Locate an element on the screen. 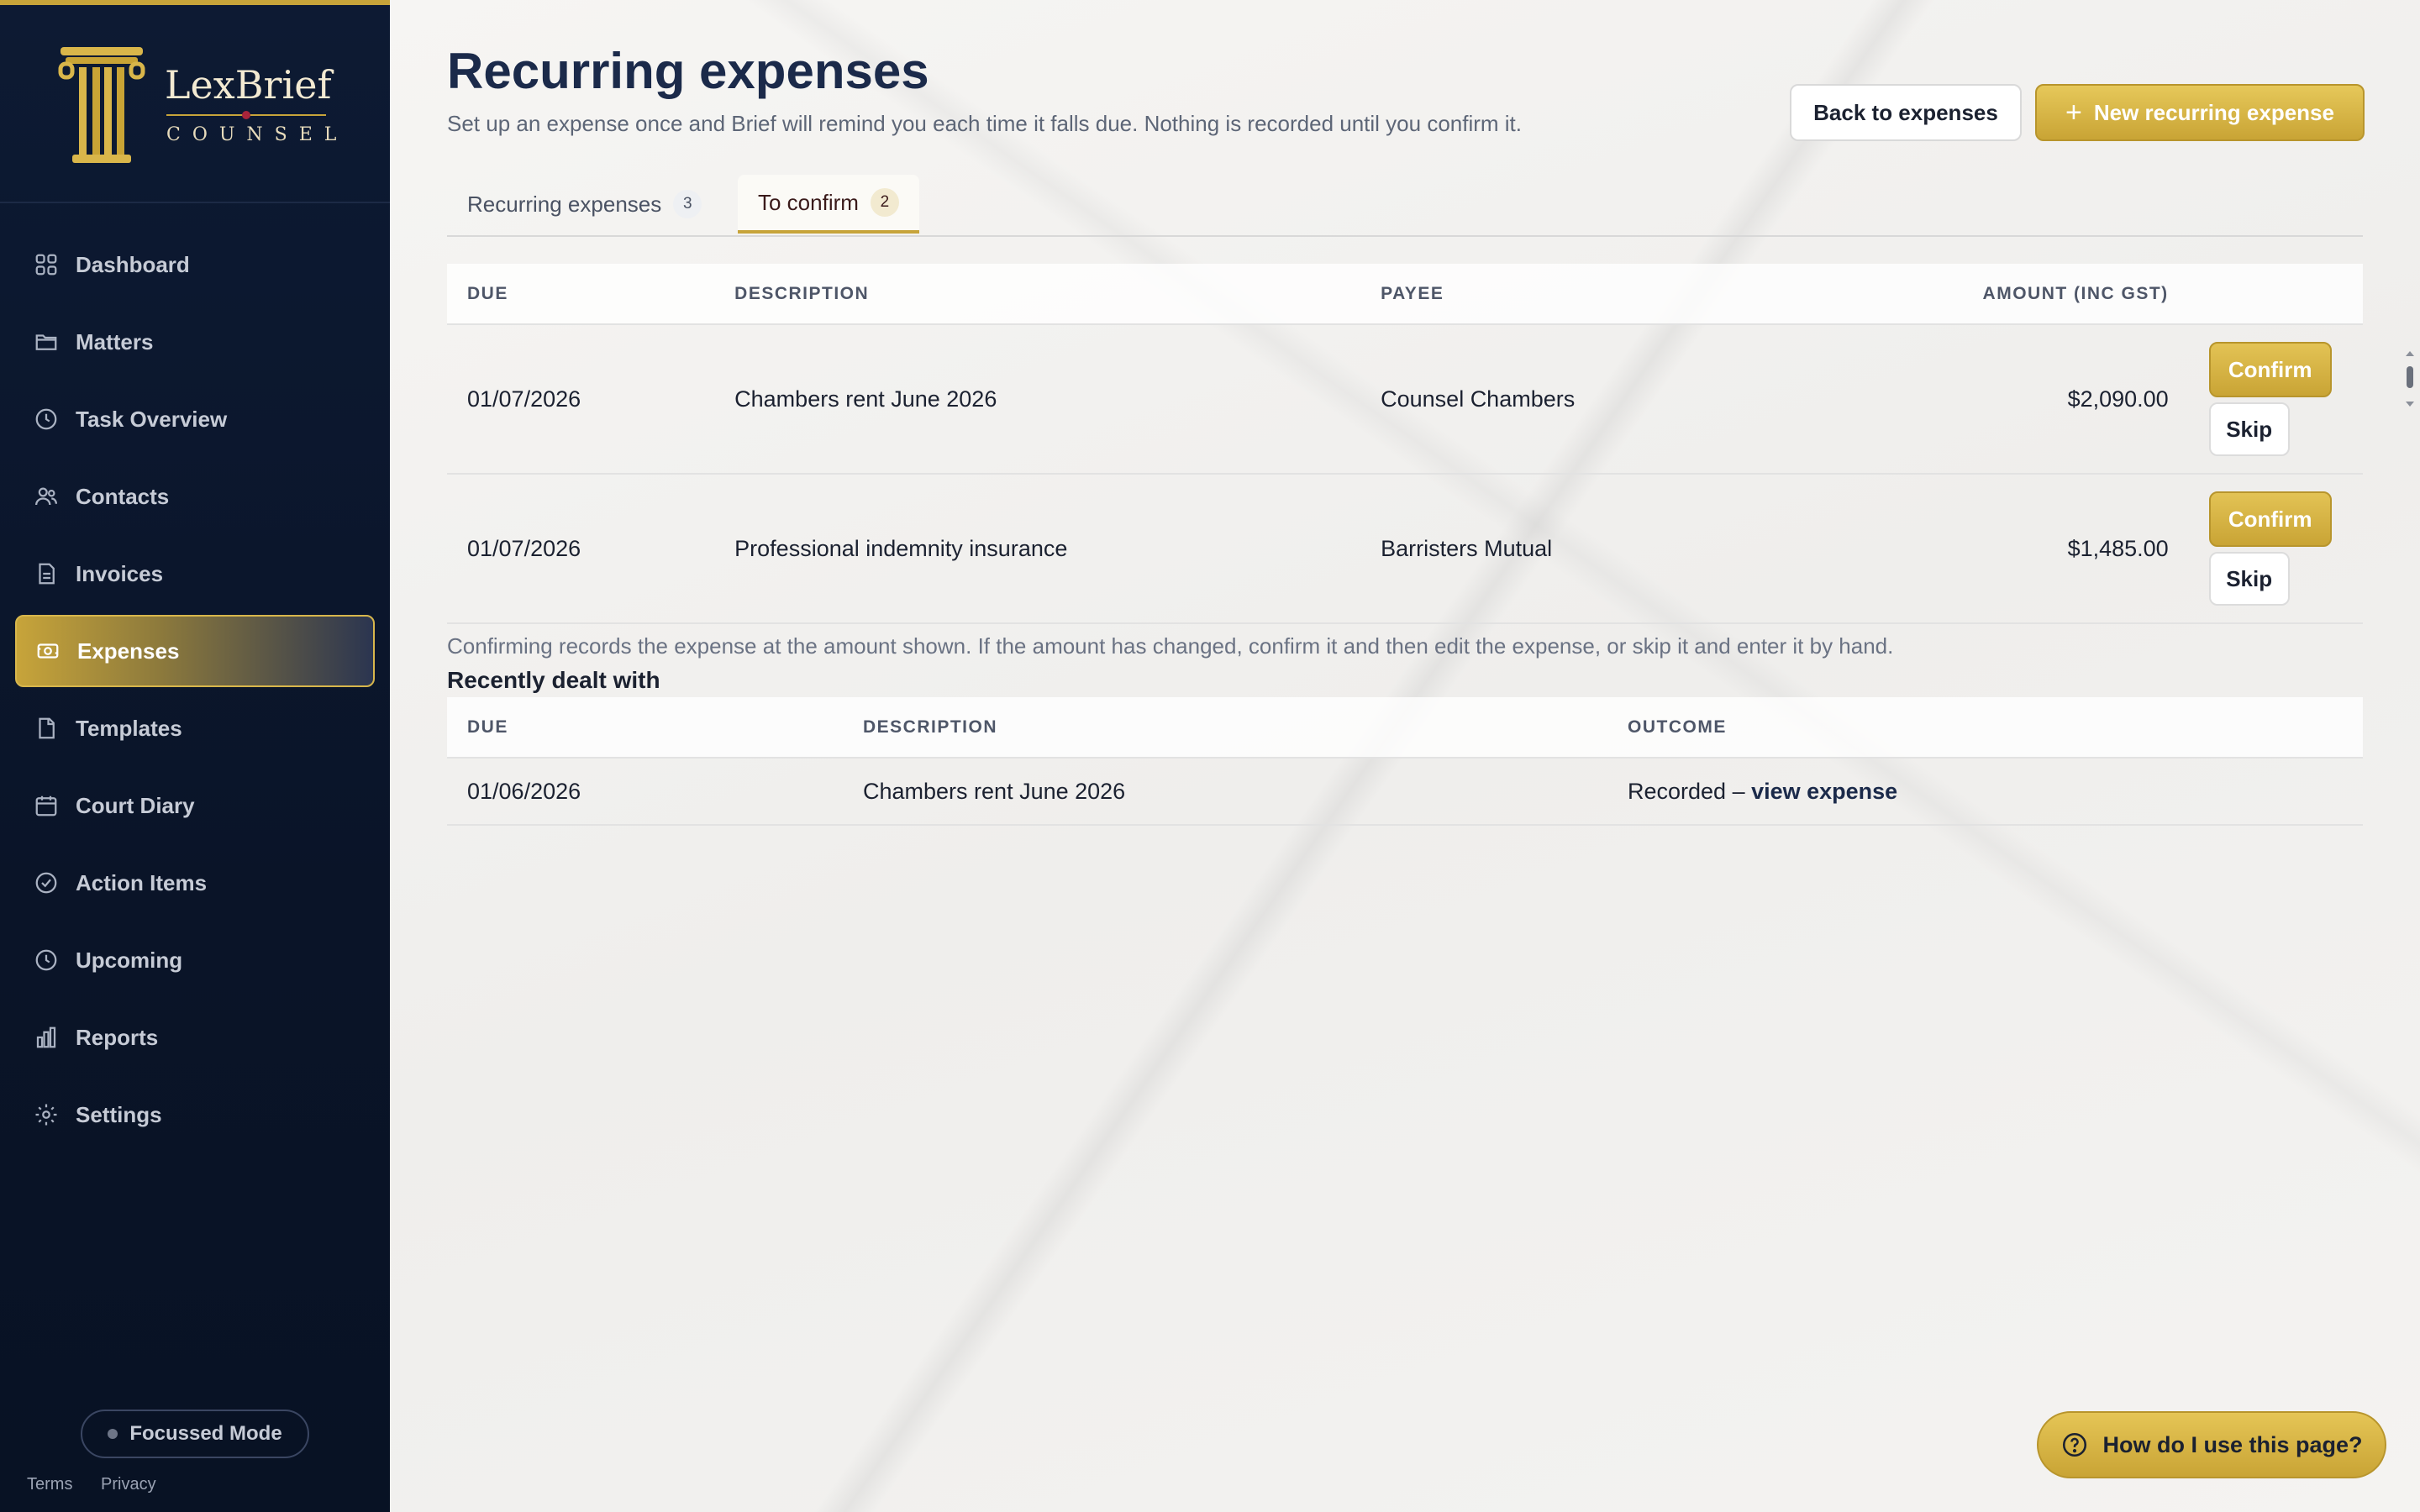 Image resolution: width=2420 pixels, height=1512 pixels. sidebar-item-label: Matters is located at coordinates (115, 341).